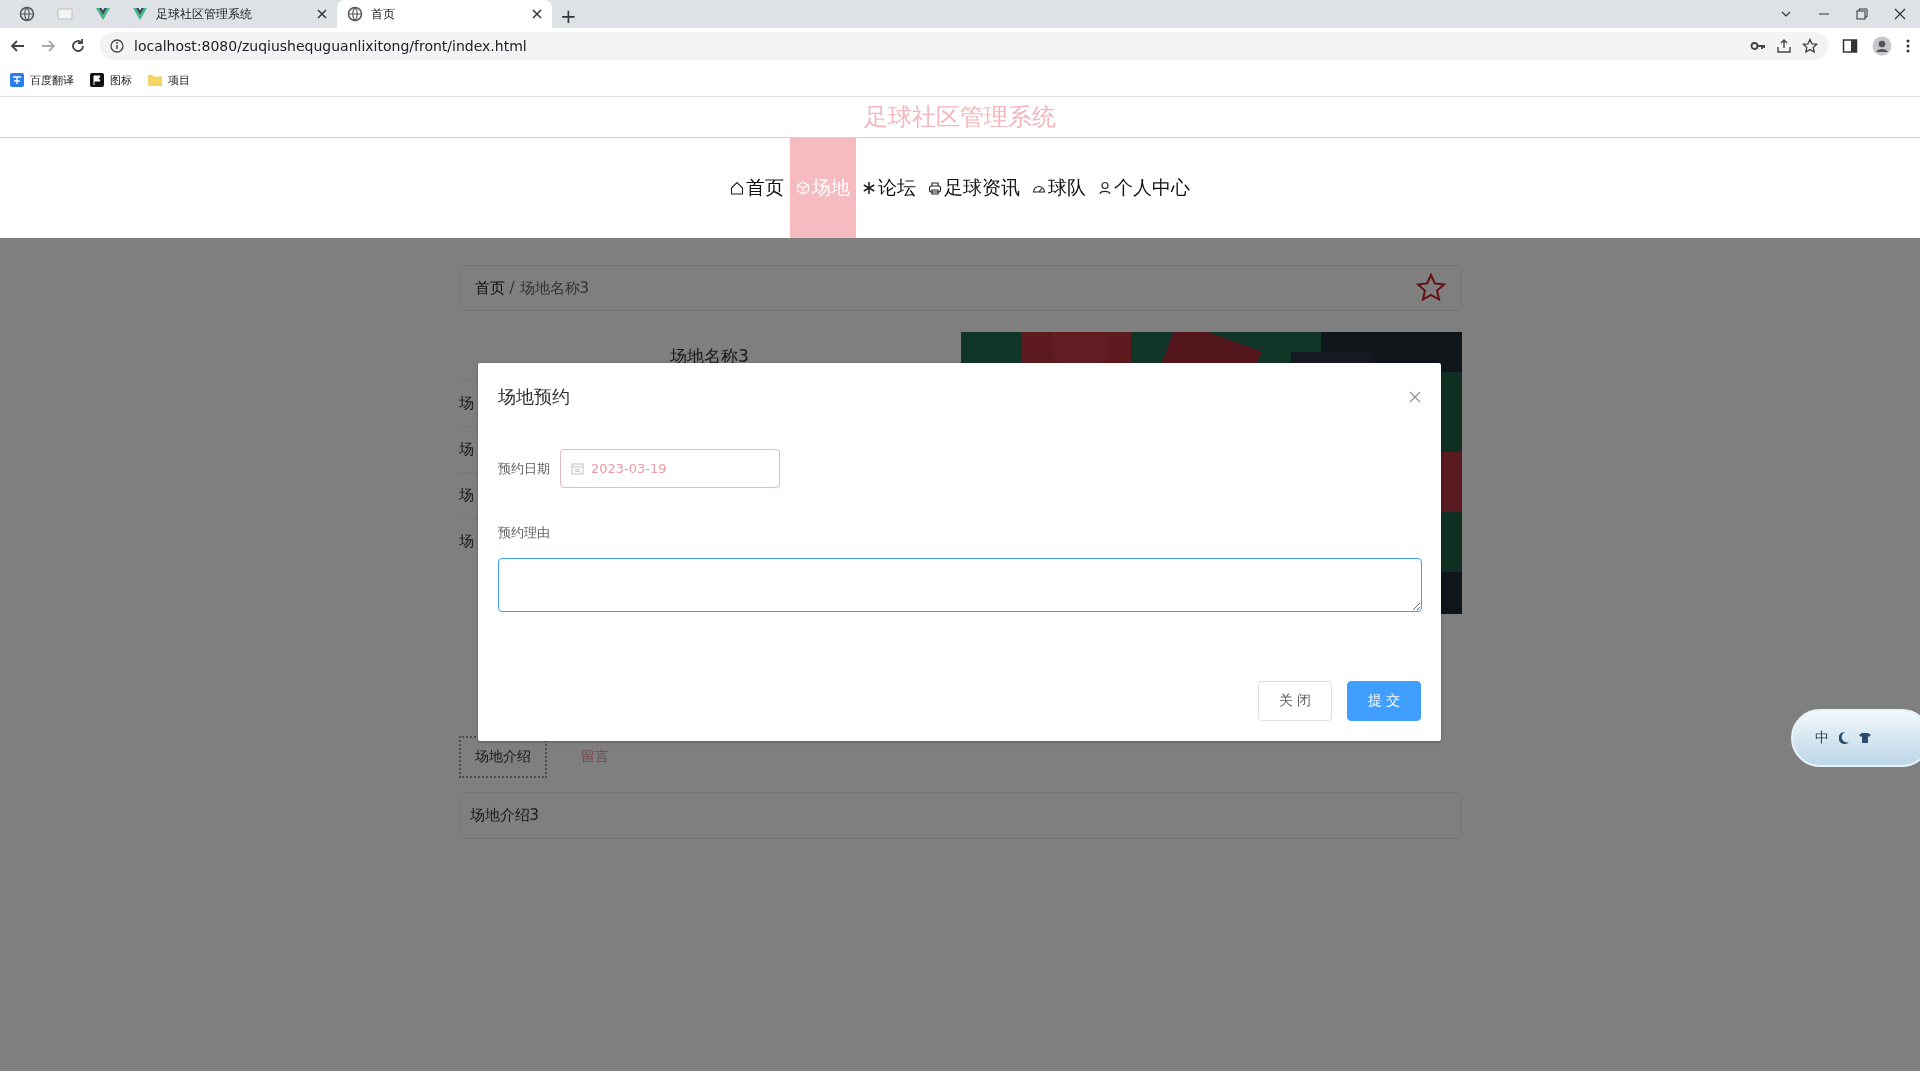  What do you see at coordinates (1908, 46) in the screenshot?
I see `menu-icon` at bounding box center [1908, 46].